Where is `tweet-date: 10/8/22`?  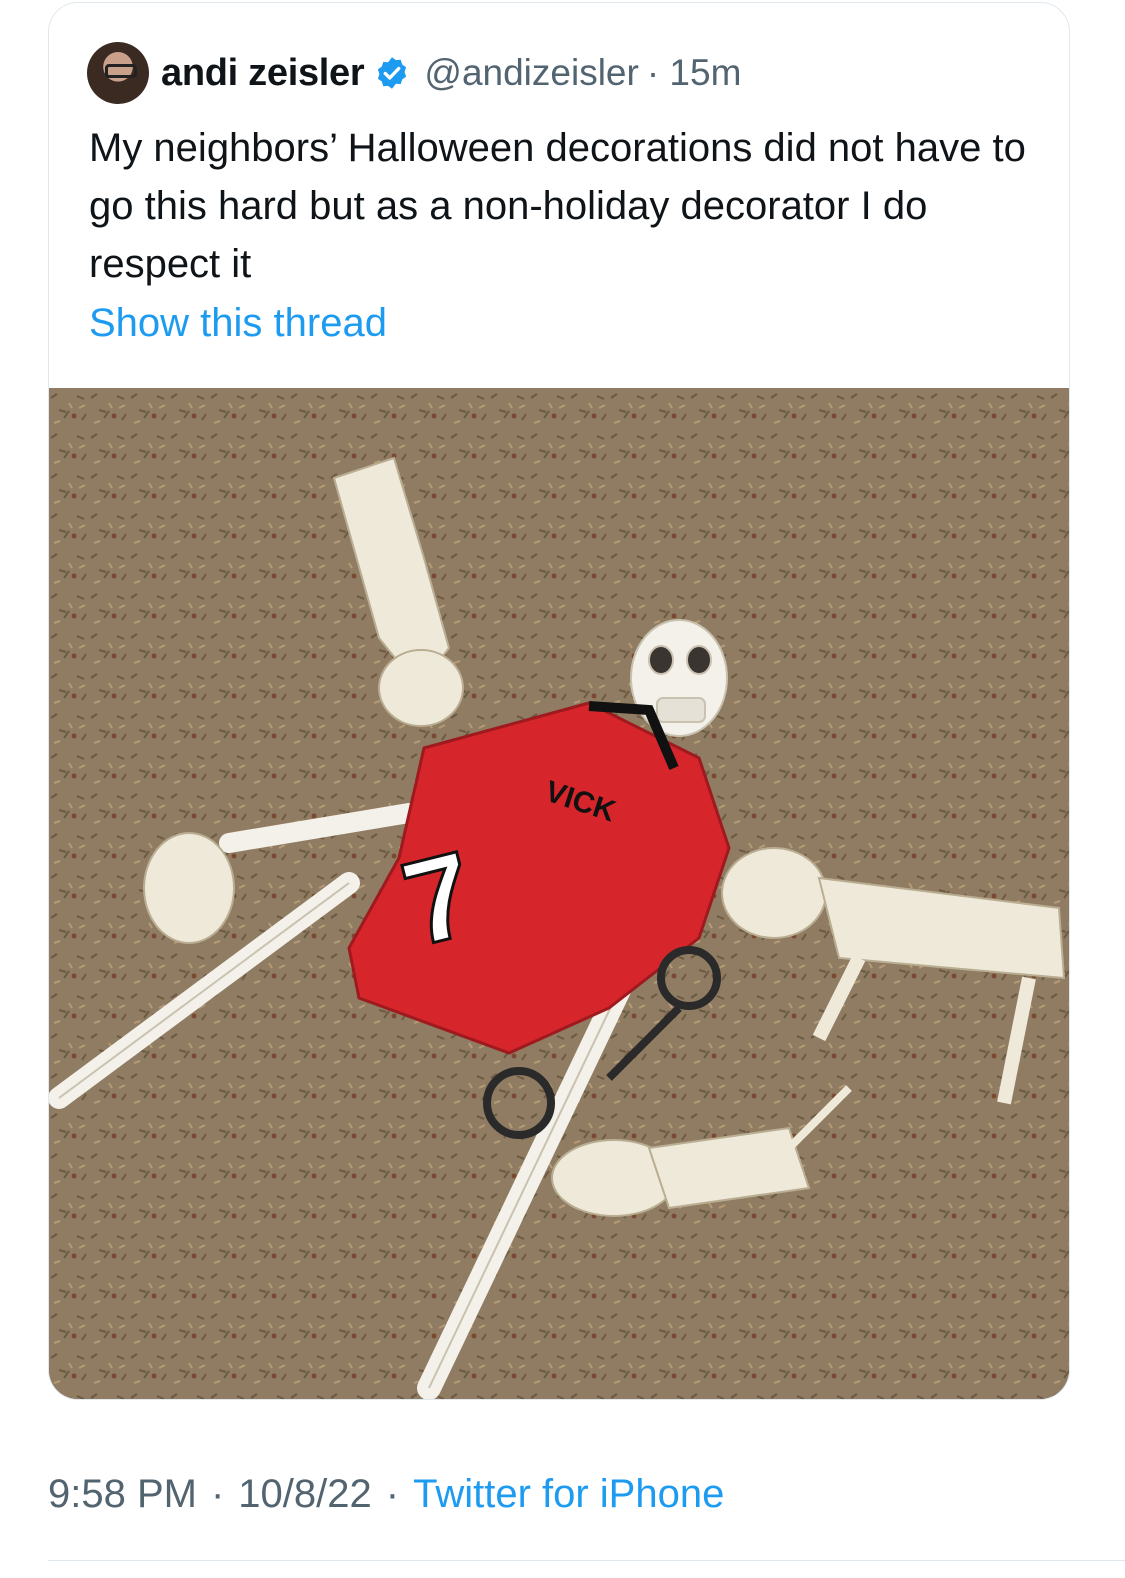
tweet-date: 10/8/22 is located at coordinates (304, 1494).